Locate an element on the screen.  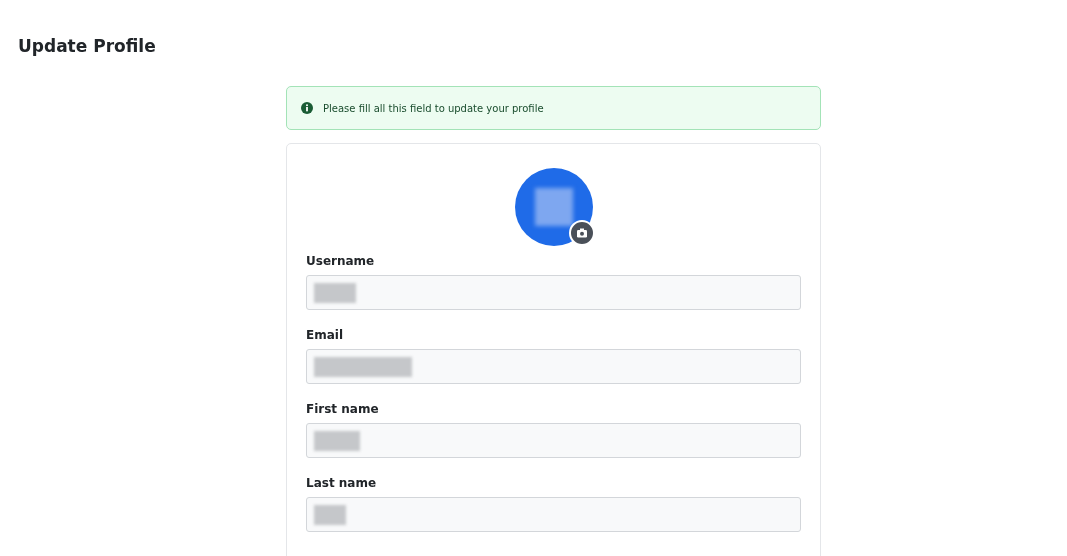
field-label: Last name is located at coordinates (341, 483).